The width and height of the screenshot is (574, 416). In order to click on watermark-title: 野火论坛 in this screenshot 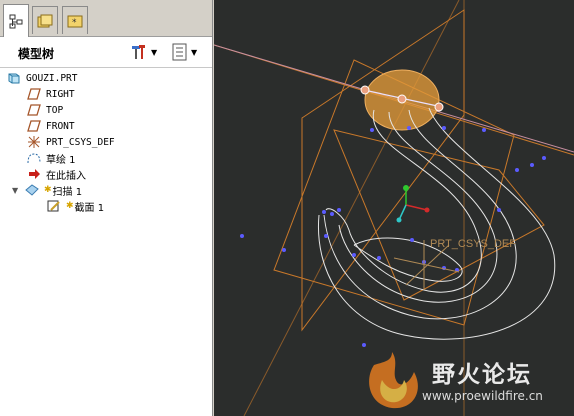, I will do `click(482, 375)`.